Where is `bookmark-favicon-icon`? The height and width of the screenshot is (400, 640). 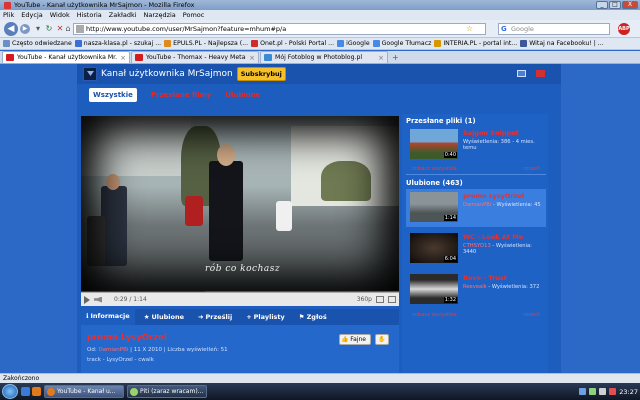
bookmark-favicon-icon is located at coordinates (78, 43).